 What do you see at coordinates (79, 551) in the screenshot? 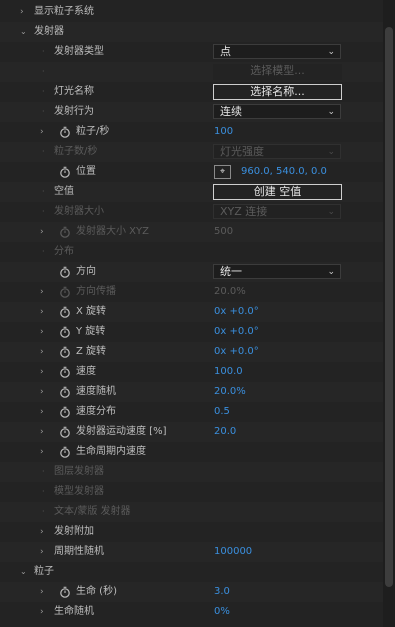
I see `property-label: 周期性随机` at bounding box center [79, 551].